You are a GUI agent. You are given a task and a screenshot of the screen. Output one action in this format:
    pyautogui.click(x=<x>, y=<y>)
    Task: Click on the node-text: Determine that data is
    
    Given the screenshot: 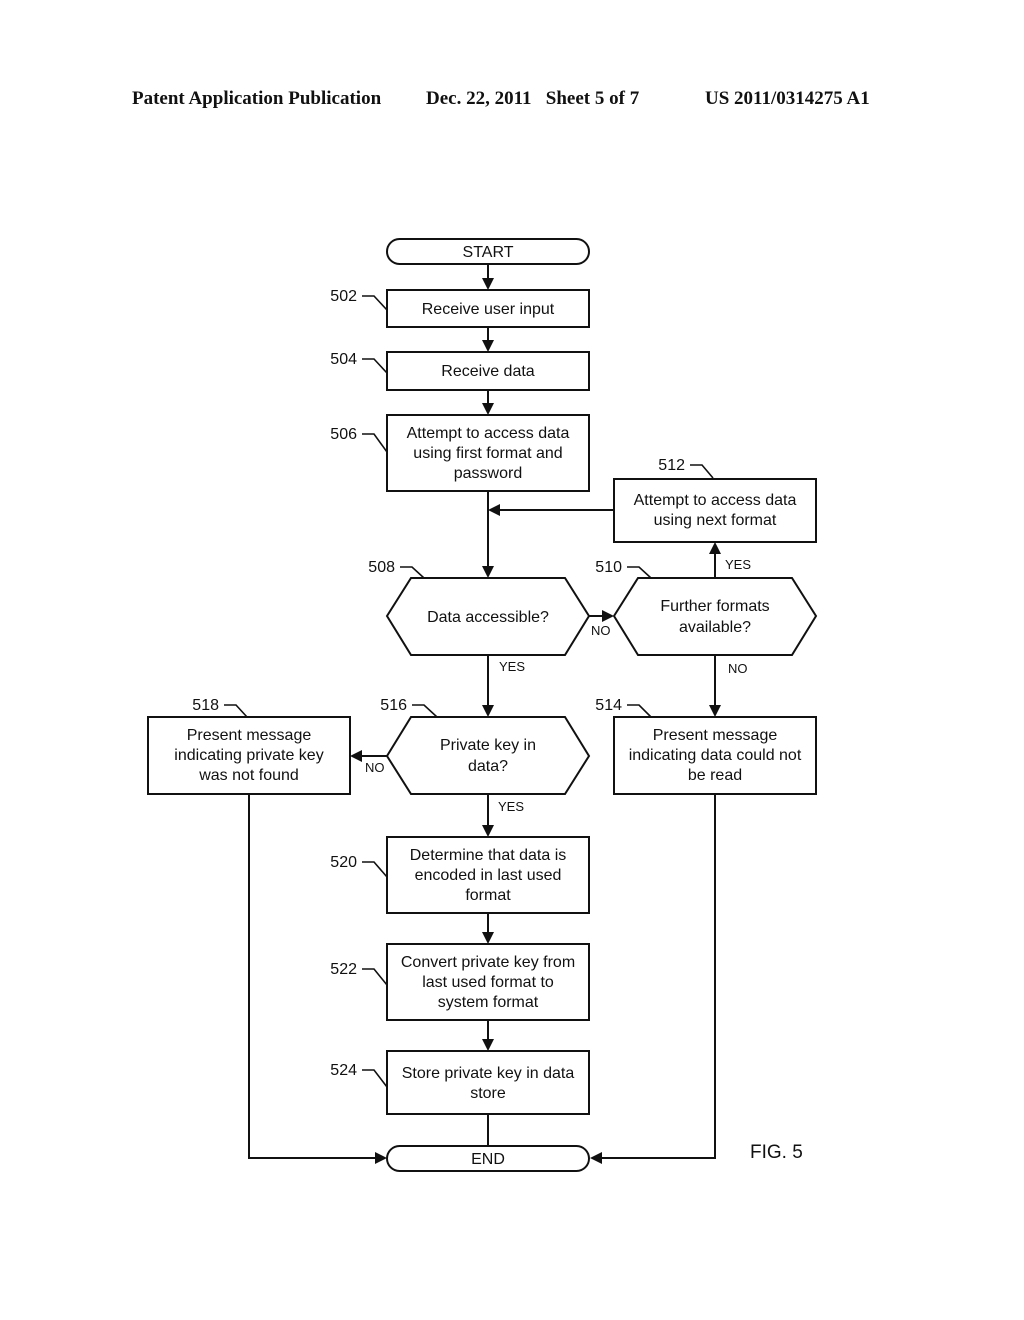 What is the action you would take?
    pyautogui.click(x=488, y=855)
    